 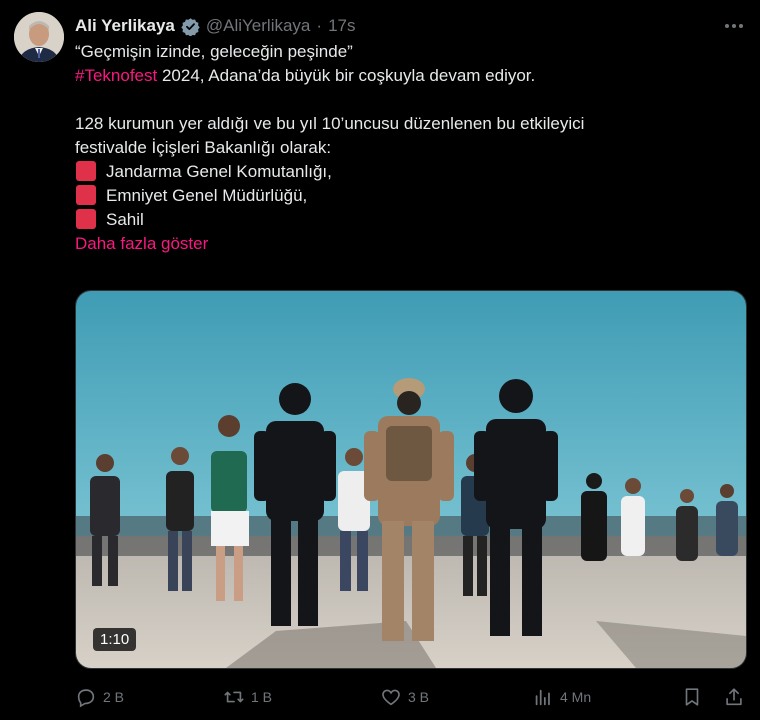 I want to click on list-item-text: Jandarma Genel Komutanlığı,, so click(x=219, y=171).